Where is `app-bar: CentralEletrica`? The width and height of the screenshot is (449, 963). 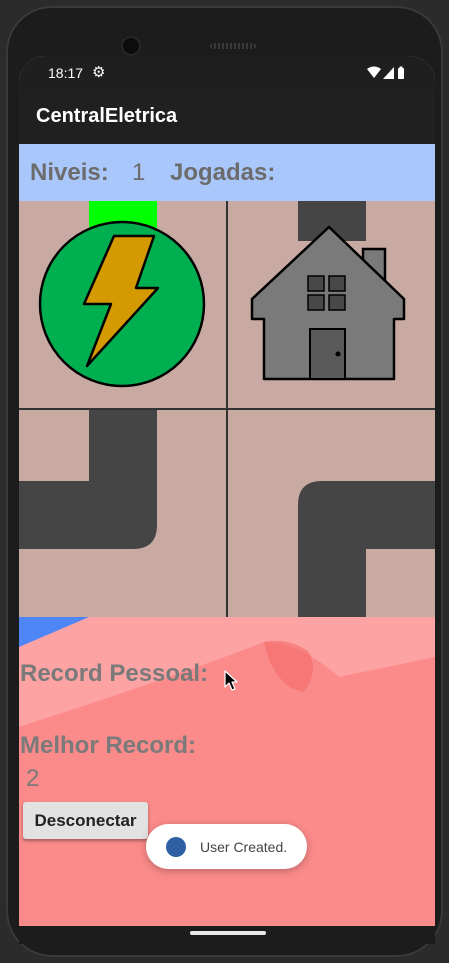 app-bar: CentralEletrica is located at coordinates (227, 117).